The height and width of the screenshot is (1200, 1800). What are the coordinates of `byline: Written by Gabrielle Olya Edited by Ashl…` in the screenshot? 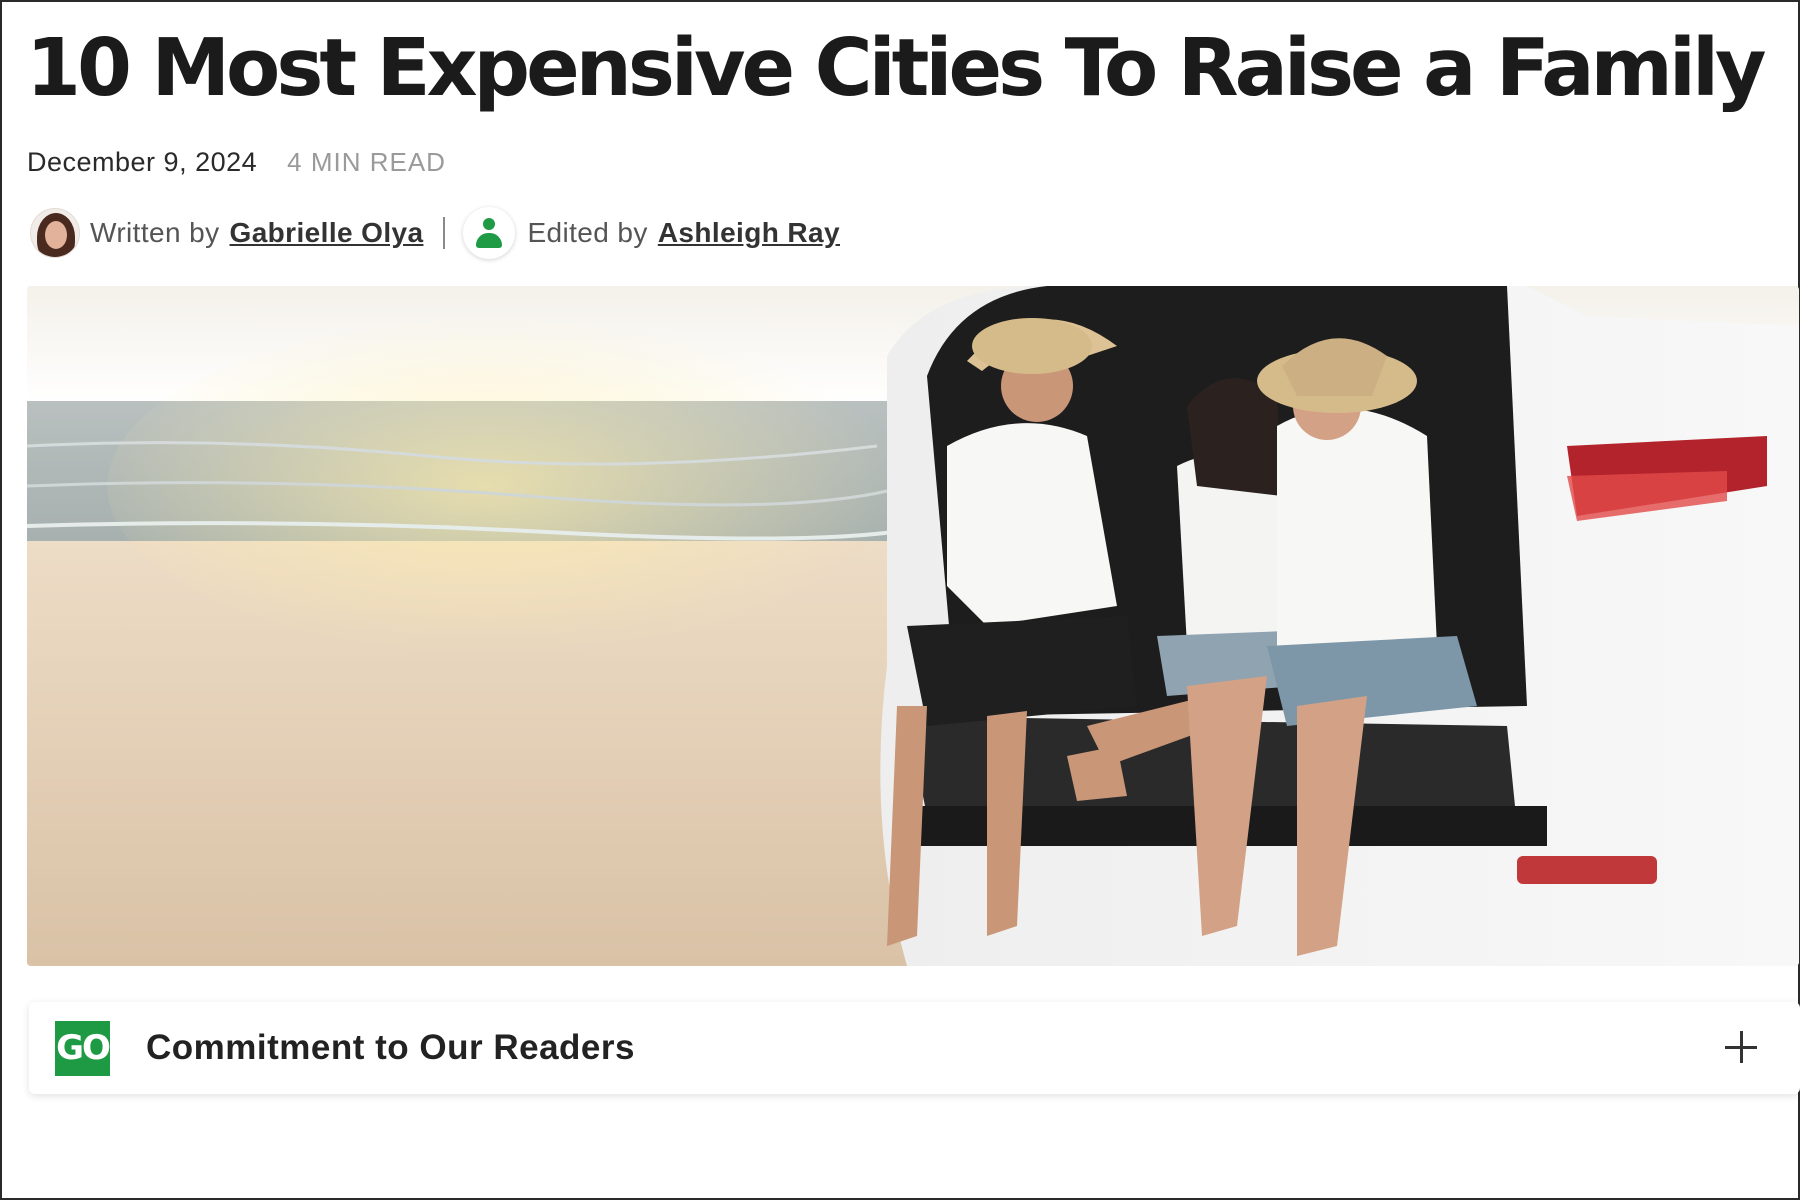 It's located at (435, 233).